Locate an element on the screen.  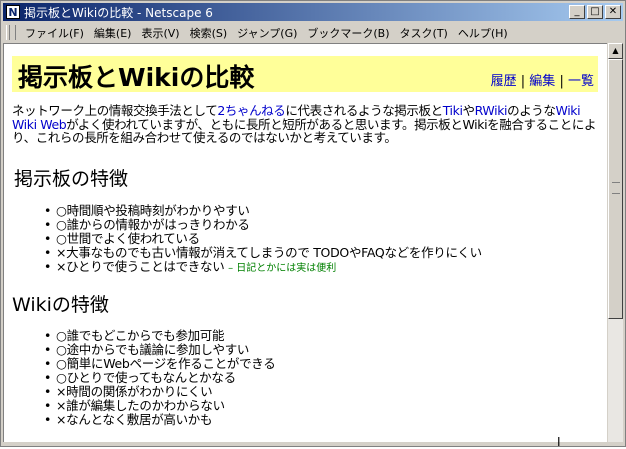
list-item: ○ひとりで使ってもなんとかなる is located at coordinates (159, 378).